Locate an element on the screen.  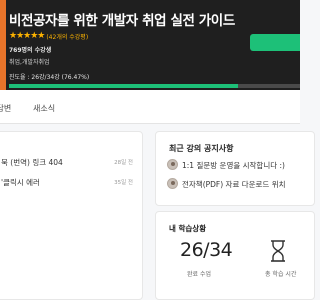
course-tabs: ·답변 새소식 is located at coordinates (150, 107).